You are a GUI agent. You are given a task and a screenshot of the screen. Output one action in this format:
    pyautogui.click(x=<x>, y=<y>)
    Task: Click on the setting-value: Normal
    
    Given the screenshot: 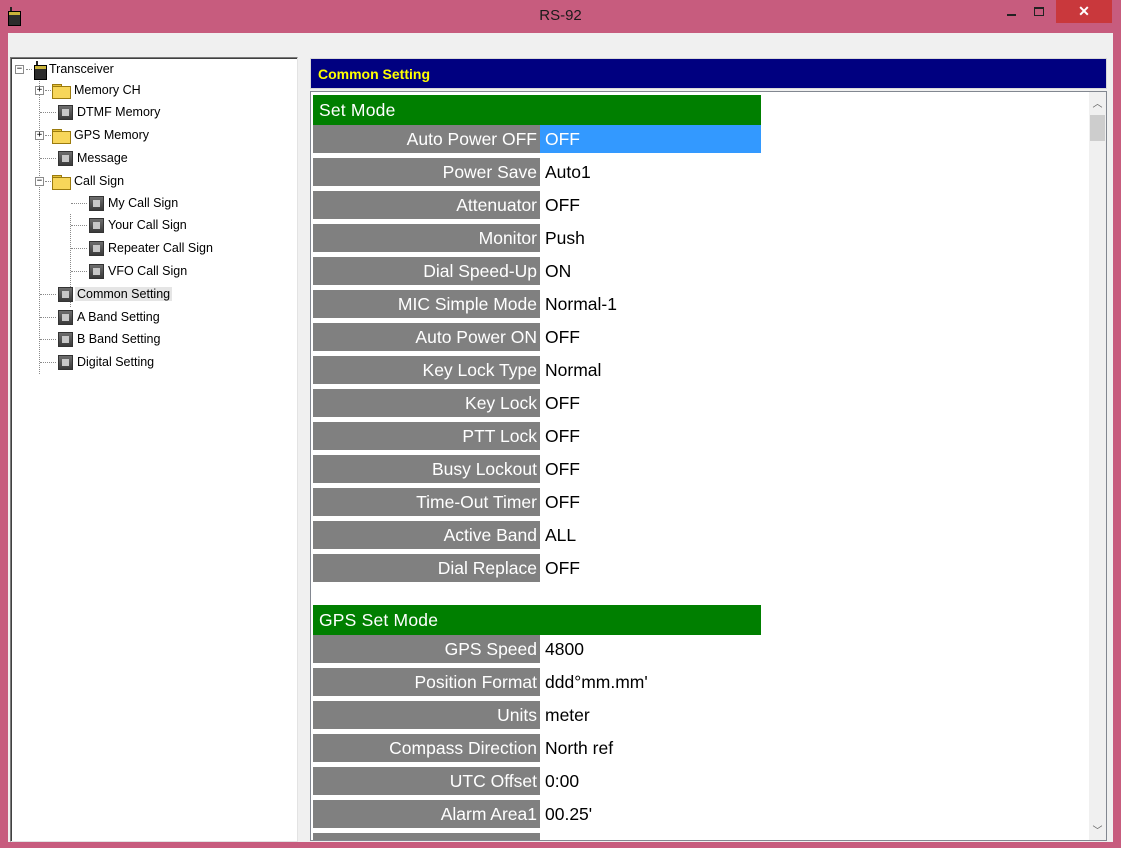 What is the action you would take?
    pyautogui.click(x=650, y=370)
    